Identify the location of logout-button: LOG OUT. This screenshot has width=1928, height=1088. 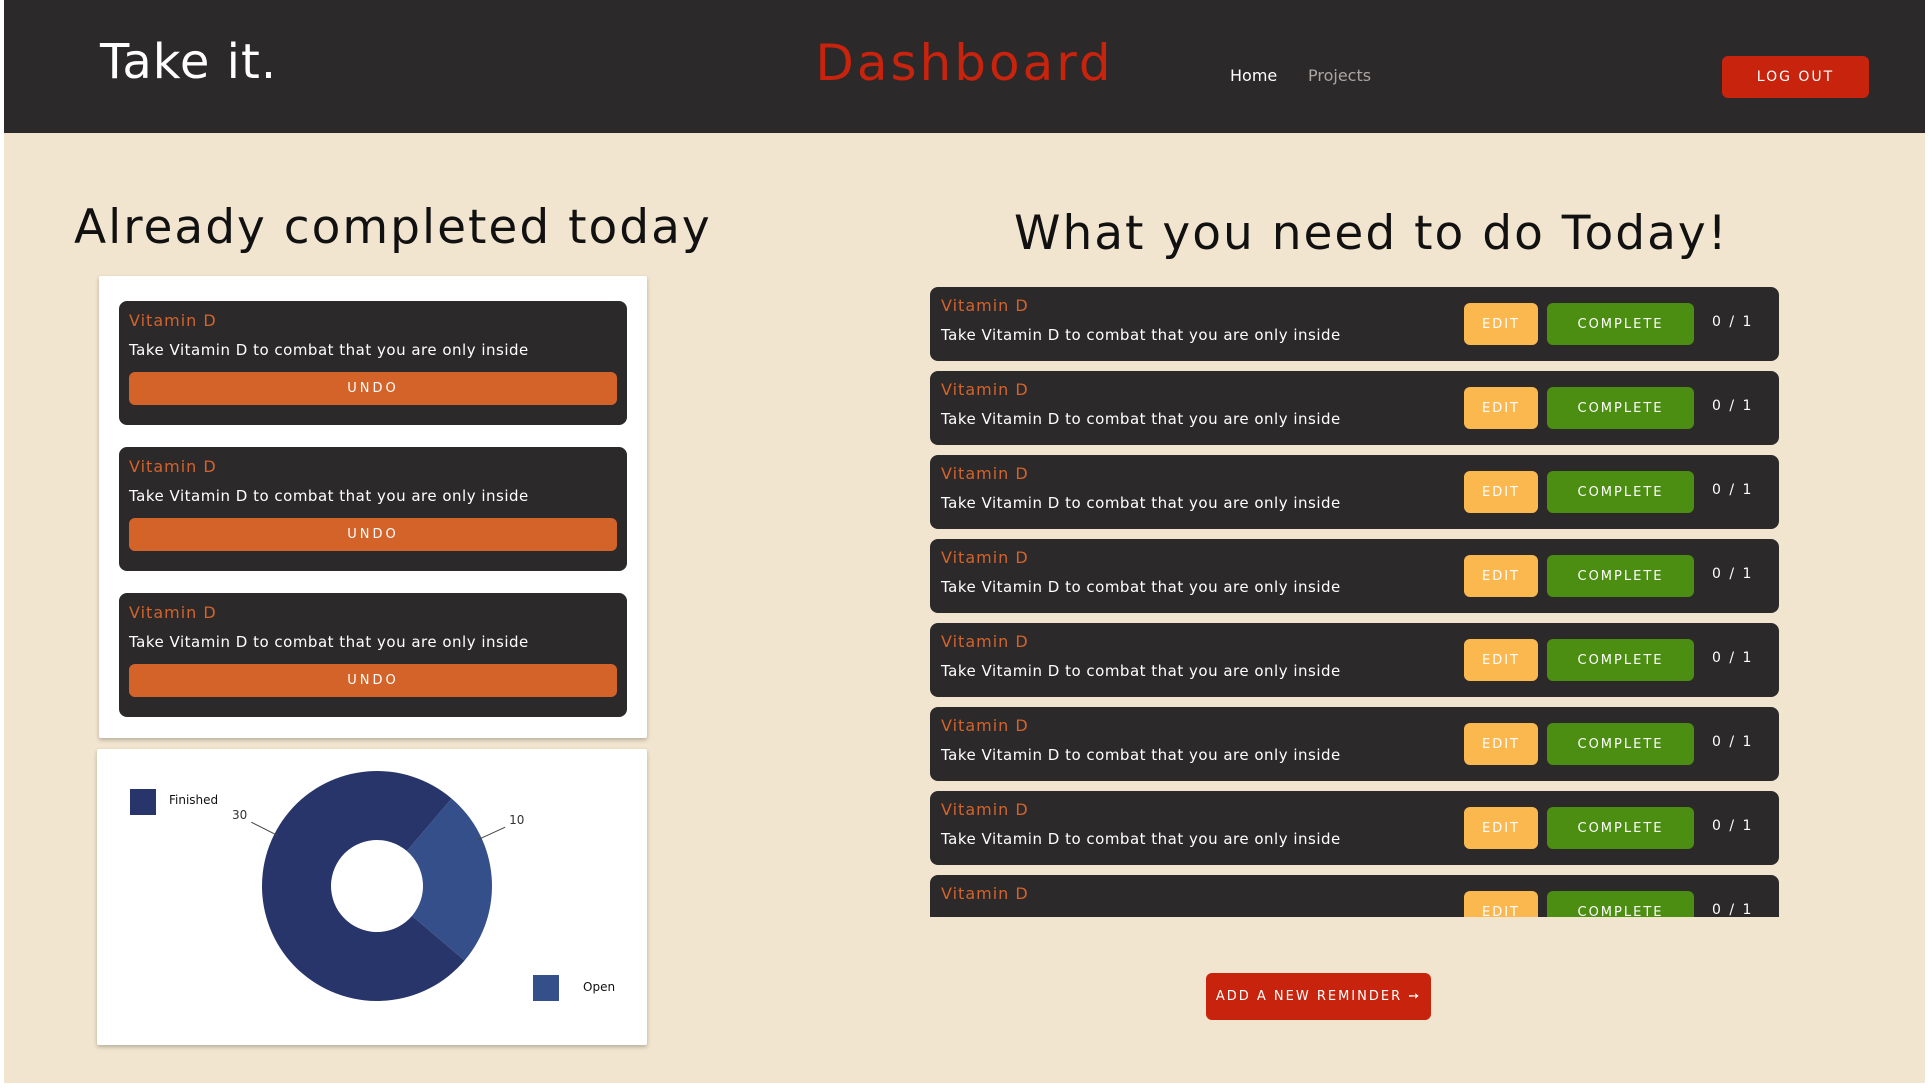
(1795, 77).